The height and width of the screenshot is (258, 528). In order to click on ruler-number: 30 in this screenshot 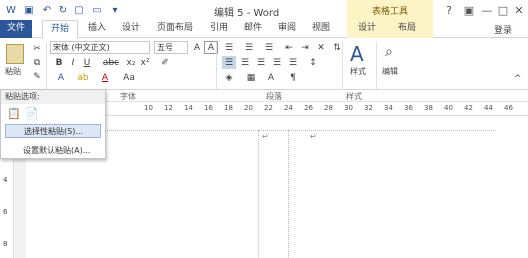, I will do `click(348, 108)`.